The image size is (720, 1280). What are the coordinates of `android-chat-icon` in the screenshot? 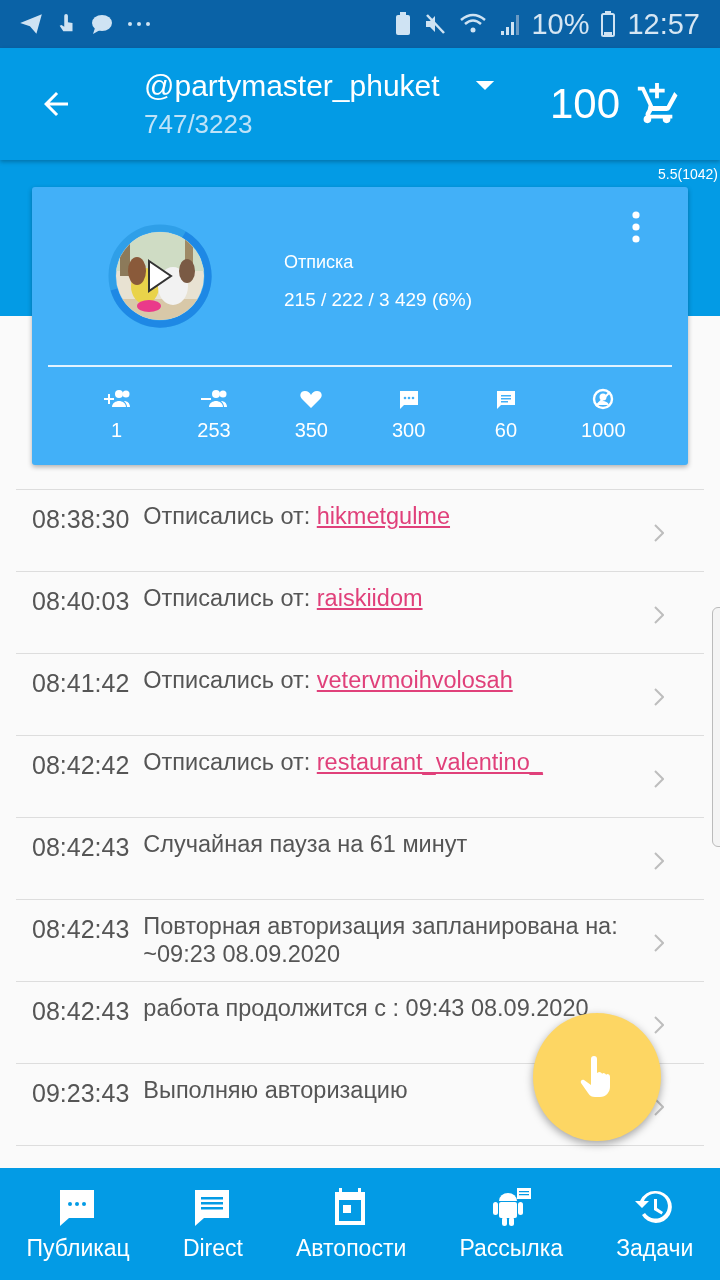 It's located at (511, 1206).